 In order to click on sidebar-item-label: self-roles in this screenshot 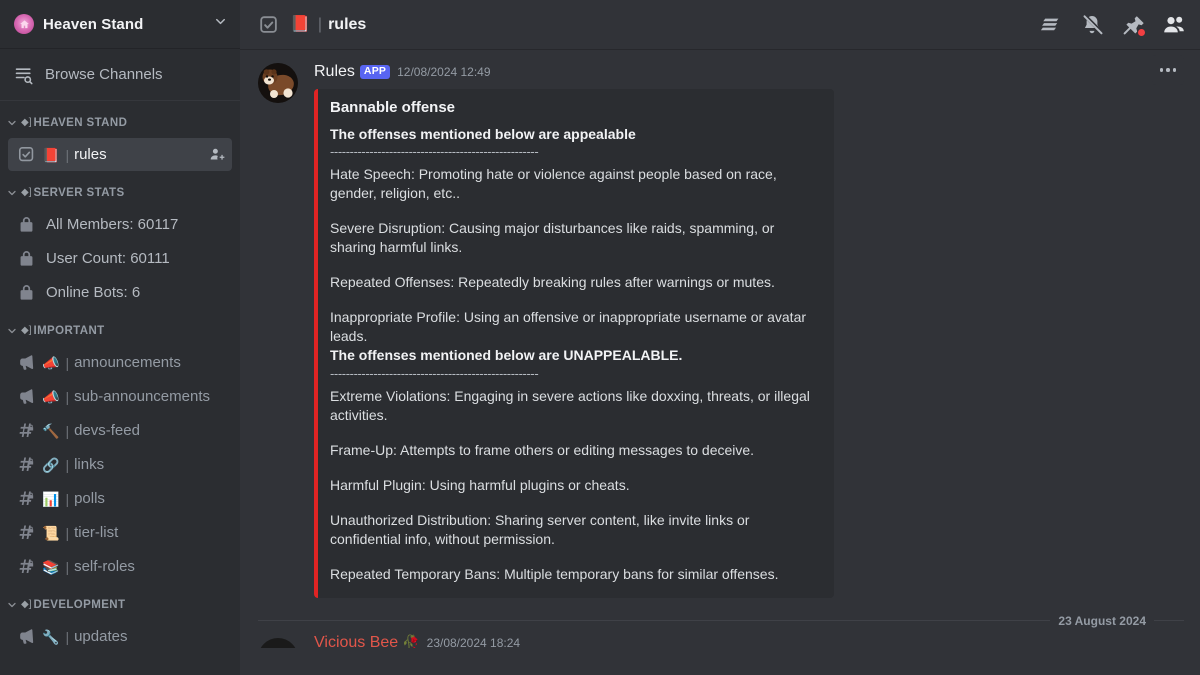, I will do `click(104, 566)`.